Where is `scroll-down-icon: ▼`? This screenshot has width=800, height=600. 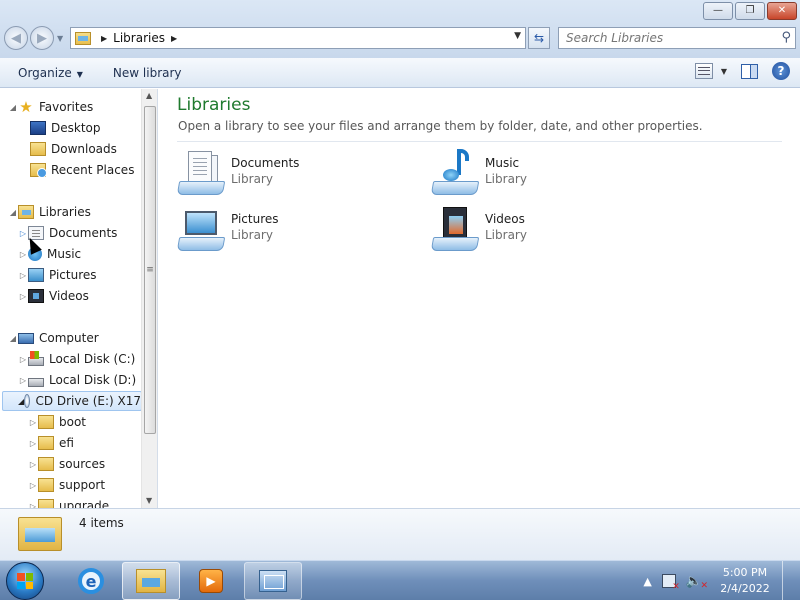 scroll-down-icon: ▼ is located at coordinates (149, 500).